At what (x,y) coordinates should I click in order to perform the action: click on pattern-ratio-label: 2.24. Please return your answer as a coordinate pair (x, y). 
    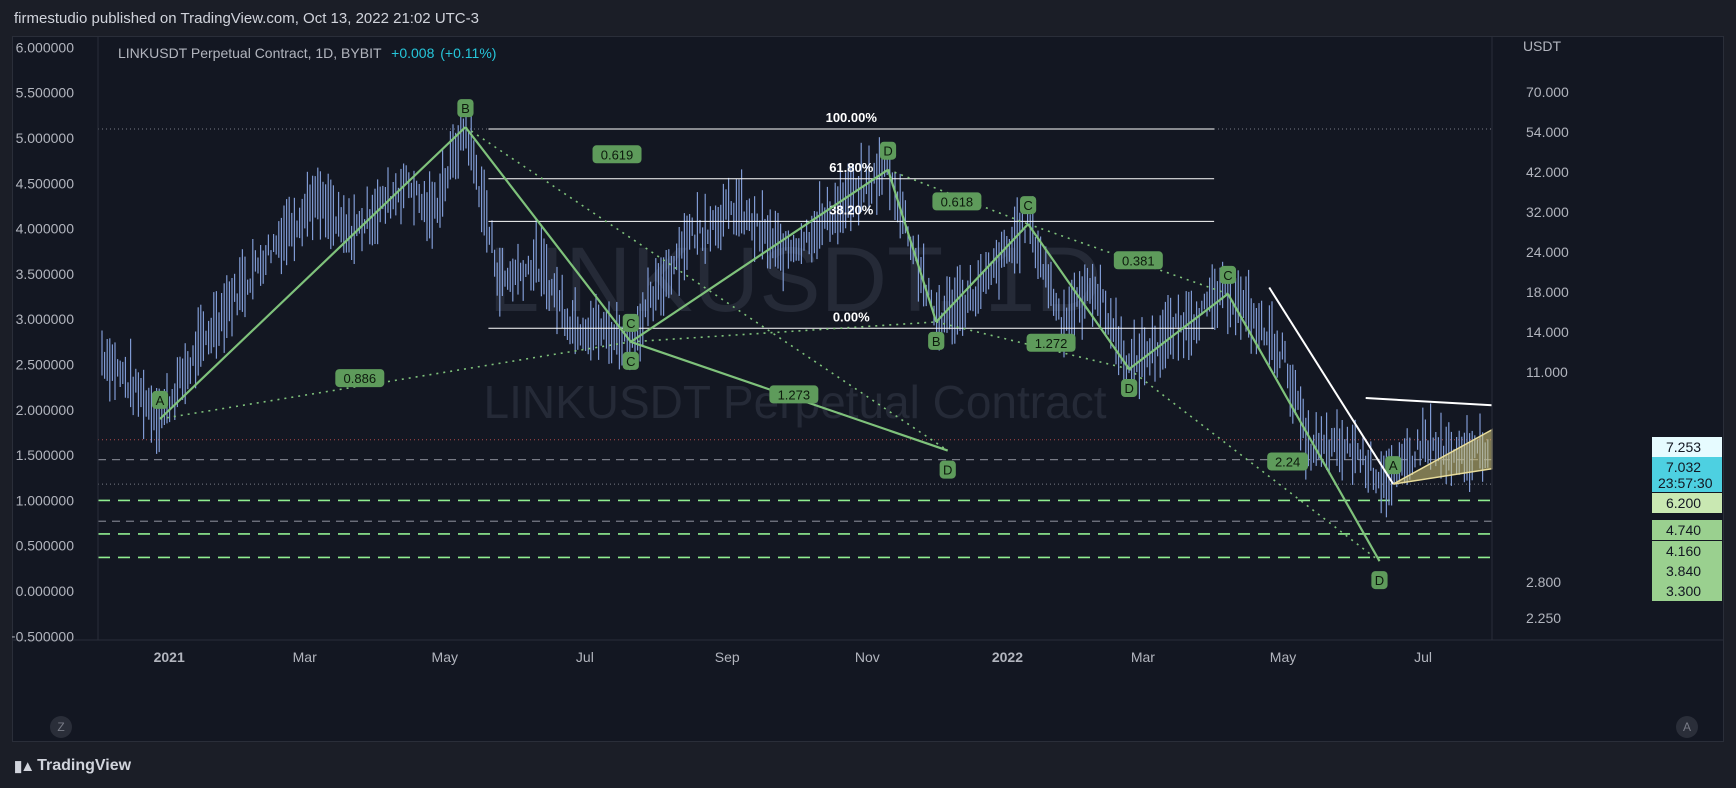
    Looking at the image, I should click on (1287, 461).